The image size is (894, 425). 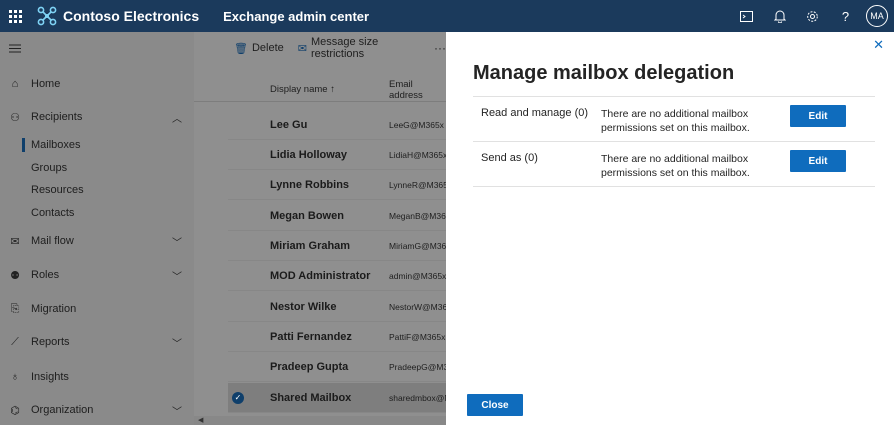 What do you see at coordinates (845, 16) in the screenshot?
I see `help-icon: ?` at bounding box center [845, 16].